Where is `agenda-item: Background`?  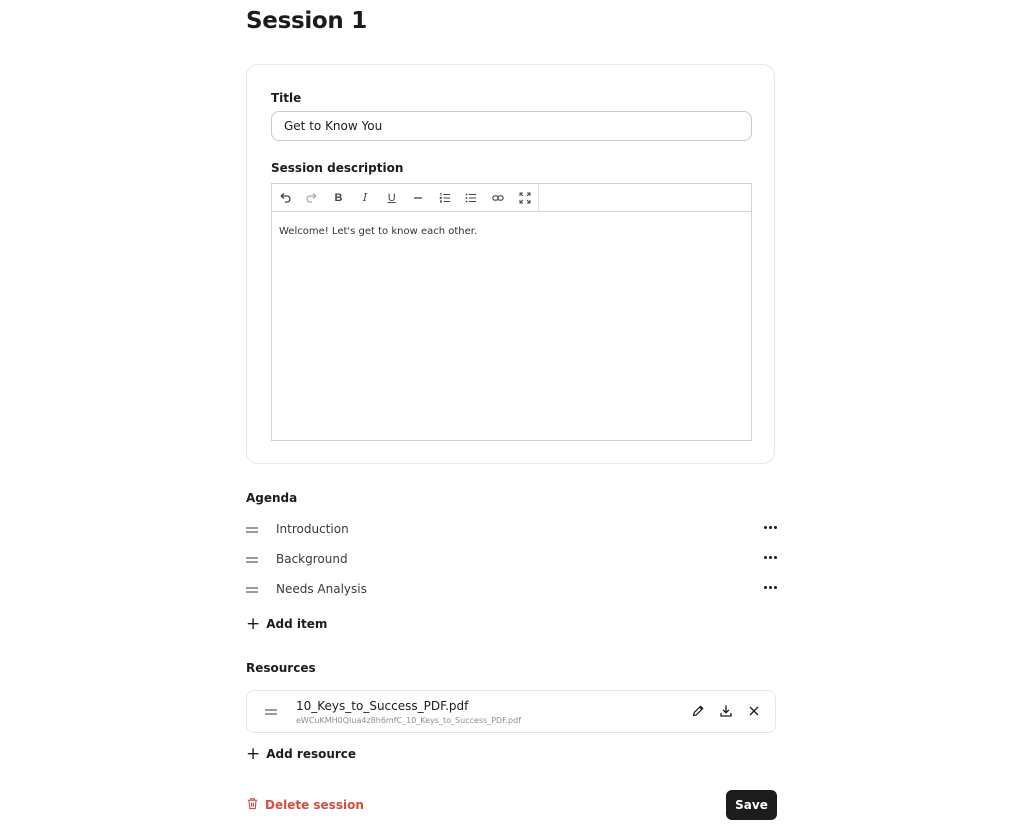 agenda-item: Background is located at coordinates (512, 561).